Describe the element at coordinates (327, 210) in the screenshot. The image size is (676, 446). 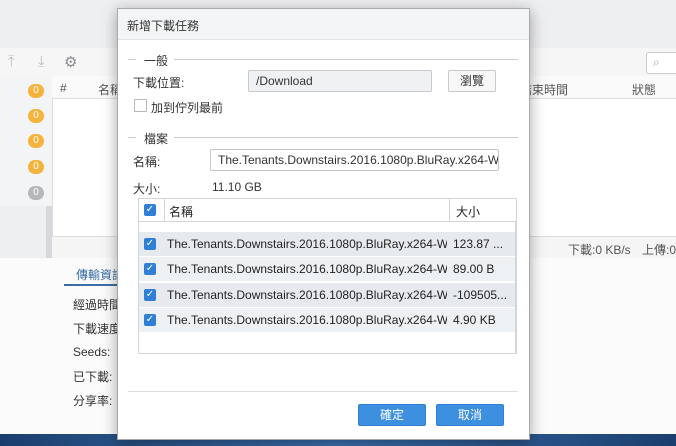
I see `file-table-header: ✓ 名稱 大小` at that location.